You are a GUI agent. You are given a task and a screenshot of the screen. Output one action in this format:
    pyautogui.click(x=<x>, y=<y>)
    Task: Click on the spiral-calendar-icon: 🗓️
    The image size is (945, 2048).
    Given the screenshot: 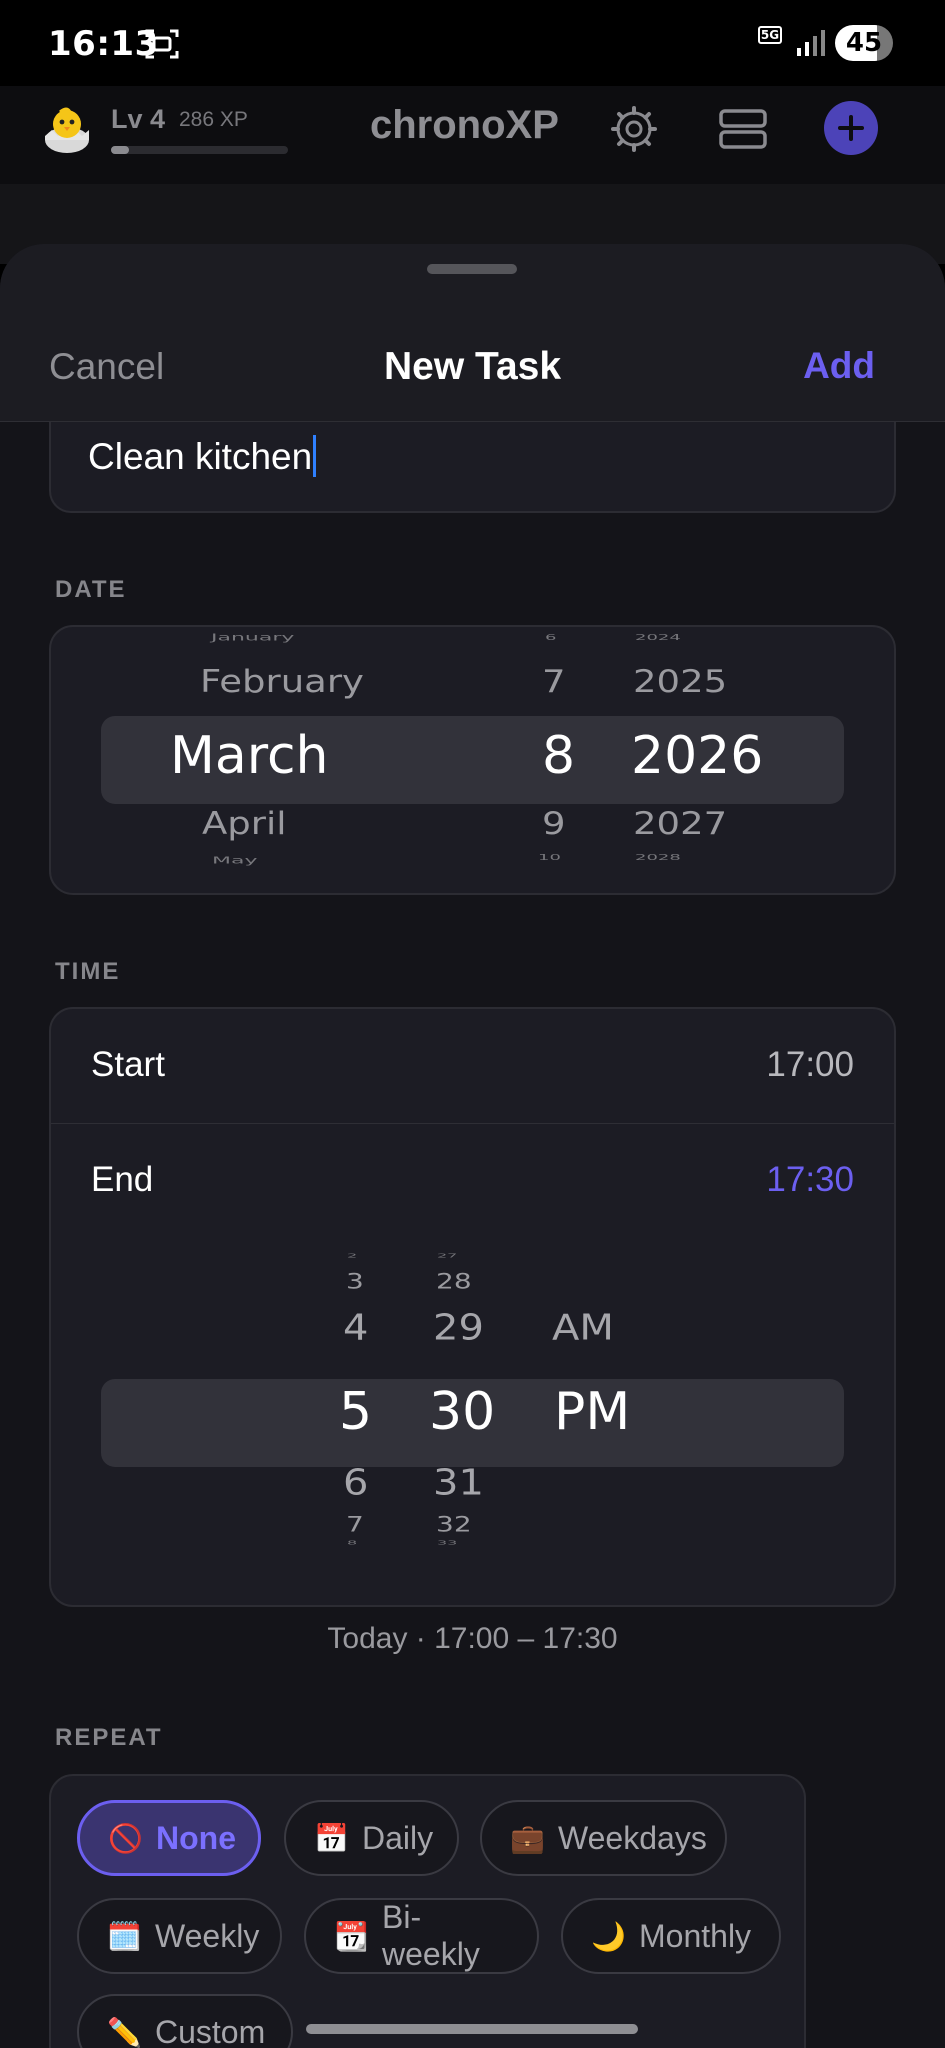 What is the action you would take?
    pyautogui.click(x=124, y=1936)
    